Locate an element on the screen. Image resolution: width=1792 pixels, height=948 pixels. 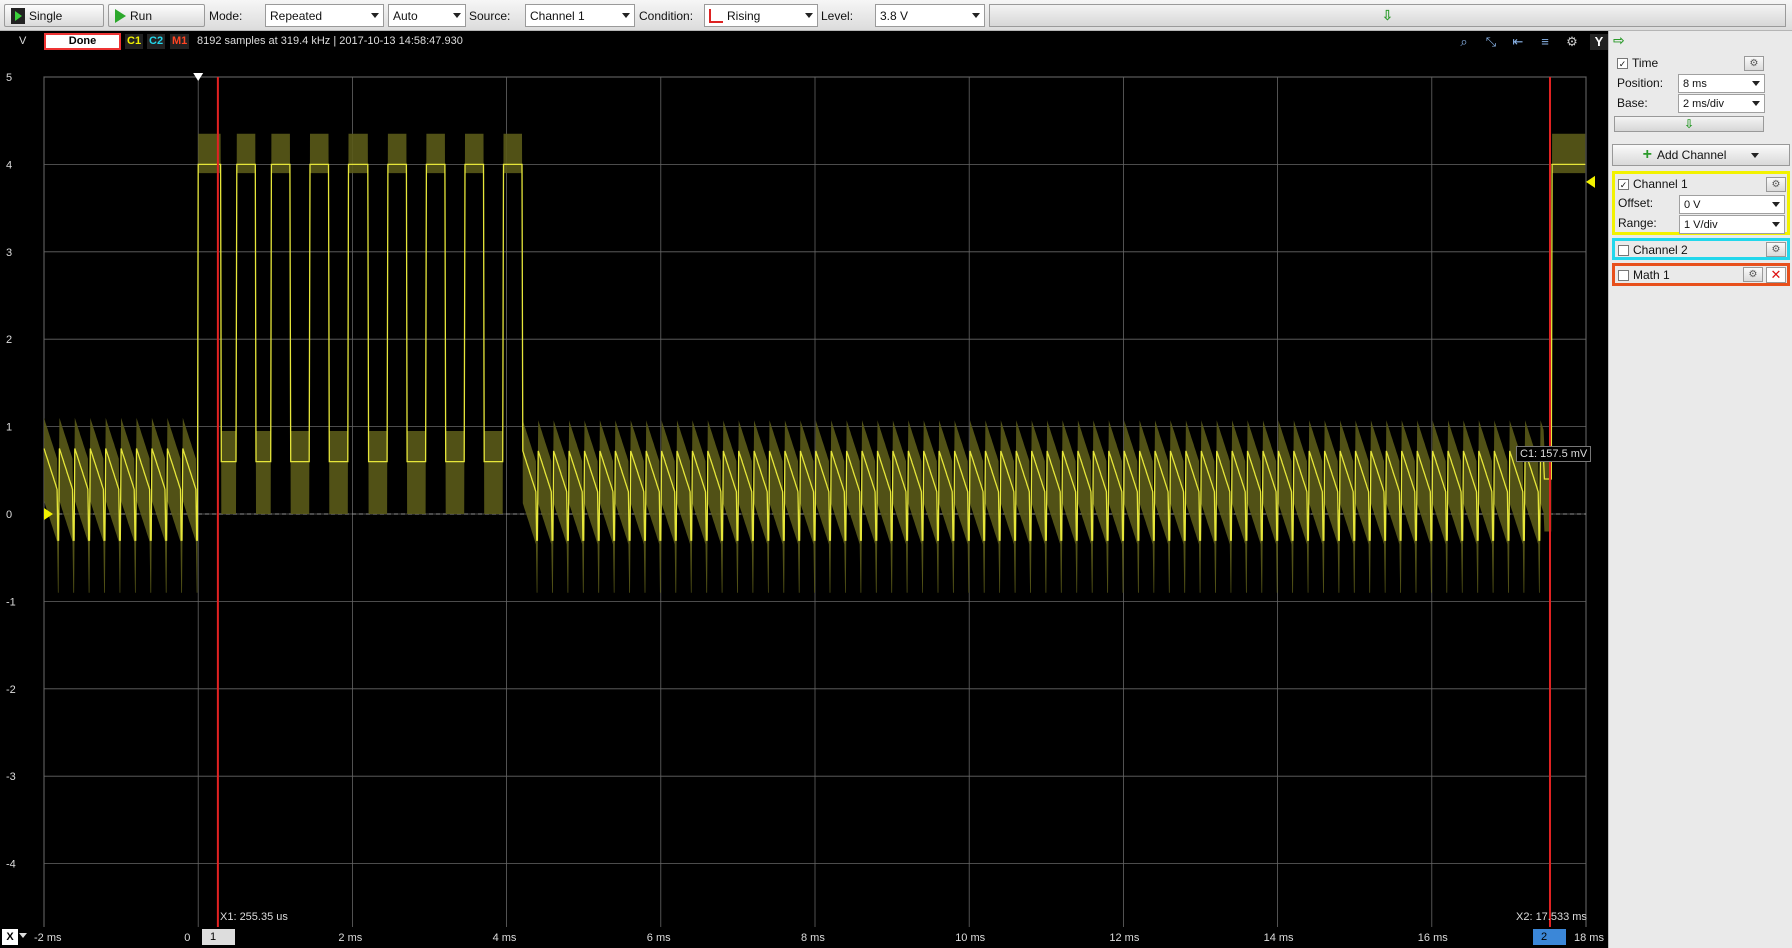
y-axis-title: Y is located at coordinates (1599, 42).